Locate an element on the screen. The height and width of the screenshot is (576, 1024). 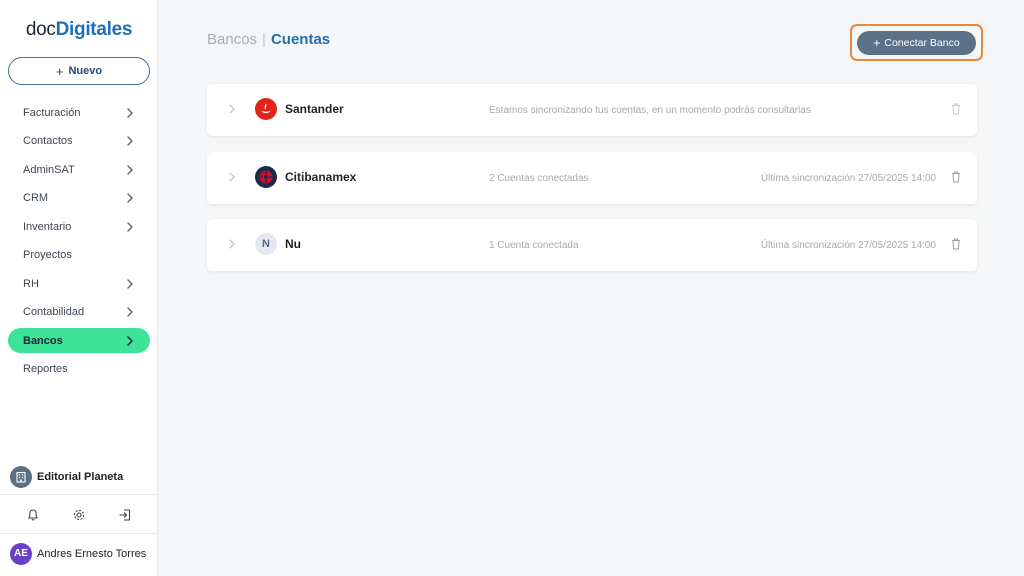
sidebar-item-label: Contabilidad is located at coordinates (54, 312).